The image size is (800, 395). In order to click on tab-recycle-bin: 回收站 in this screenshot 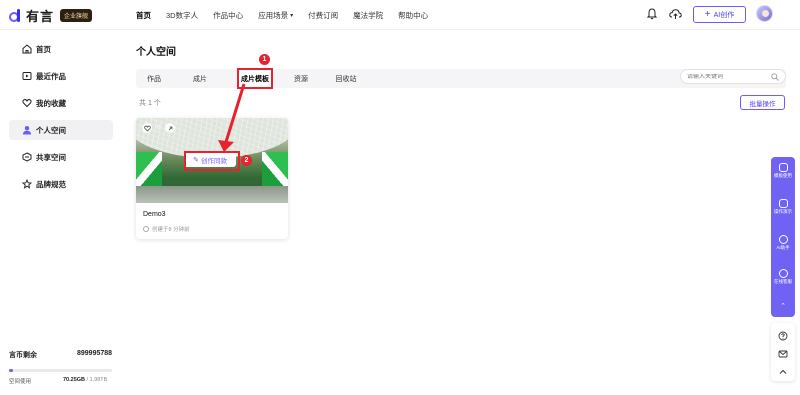, I will do `click(346, 78)`.